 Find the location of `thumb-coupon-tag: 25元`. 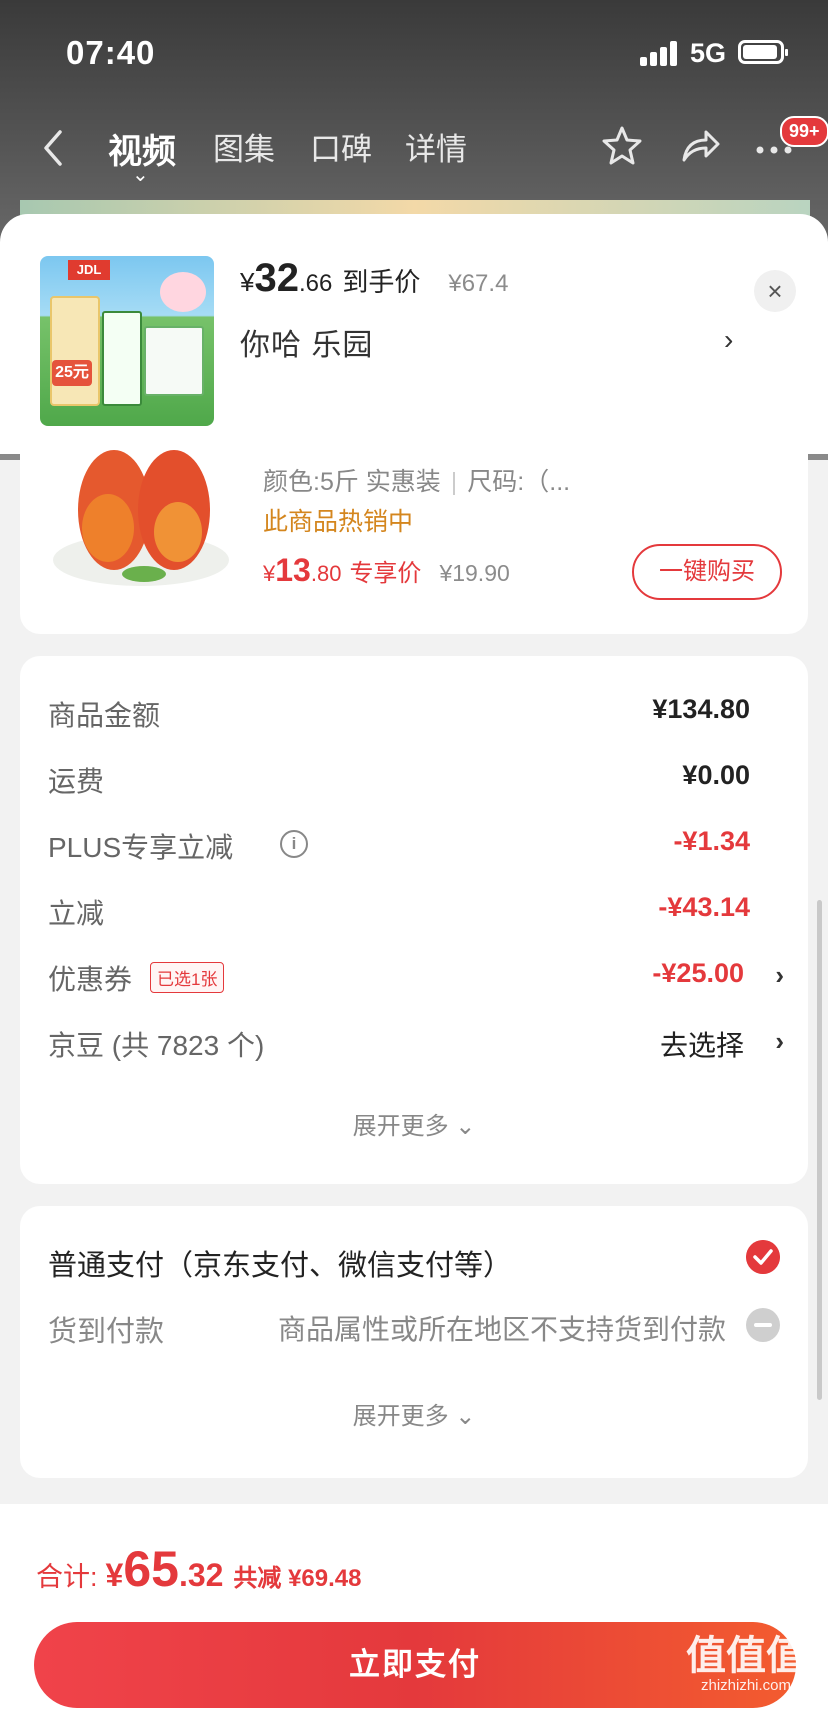

thumb-coupon-tag: 25元 is located at coordinates (72, 373).